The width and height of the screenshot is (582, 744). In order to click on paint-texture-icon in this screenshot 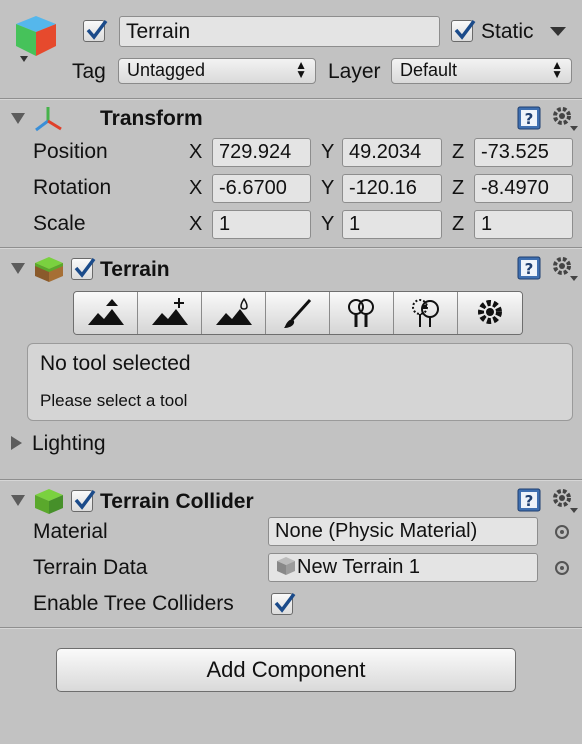, I will do `click(298, 313)`.